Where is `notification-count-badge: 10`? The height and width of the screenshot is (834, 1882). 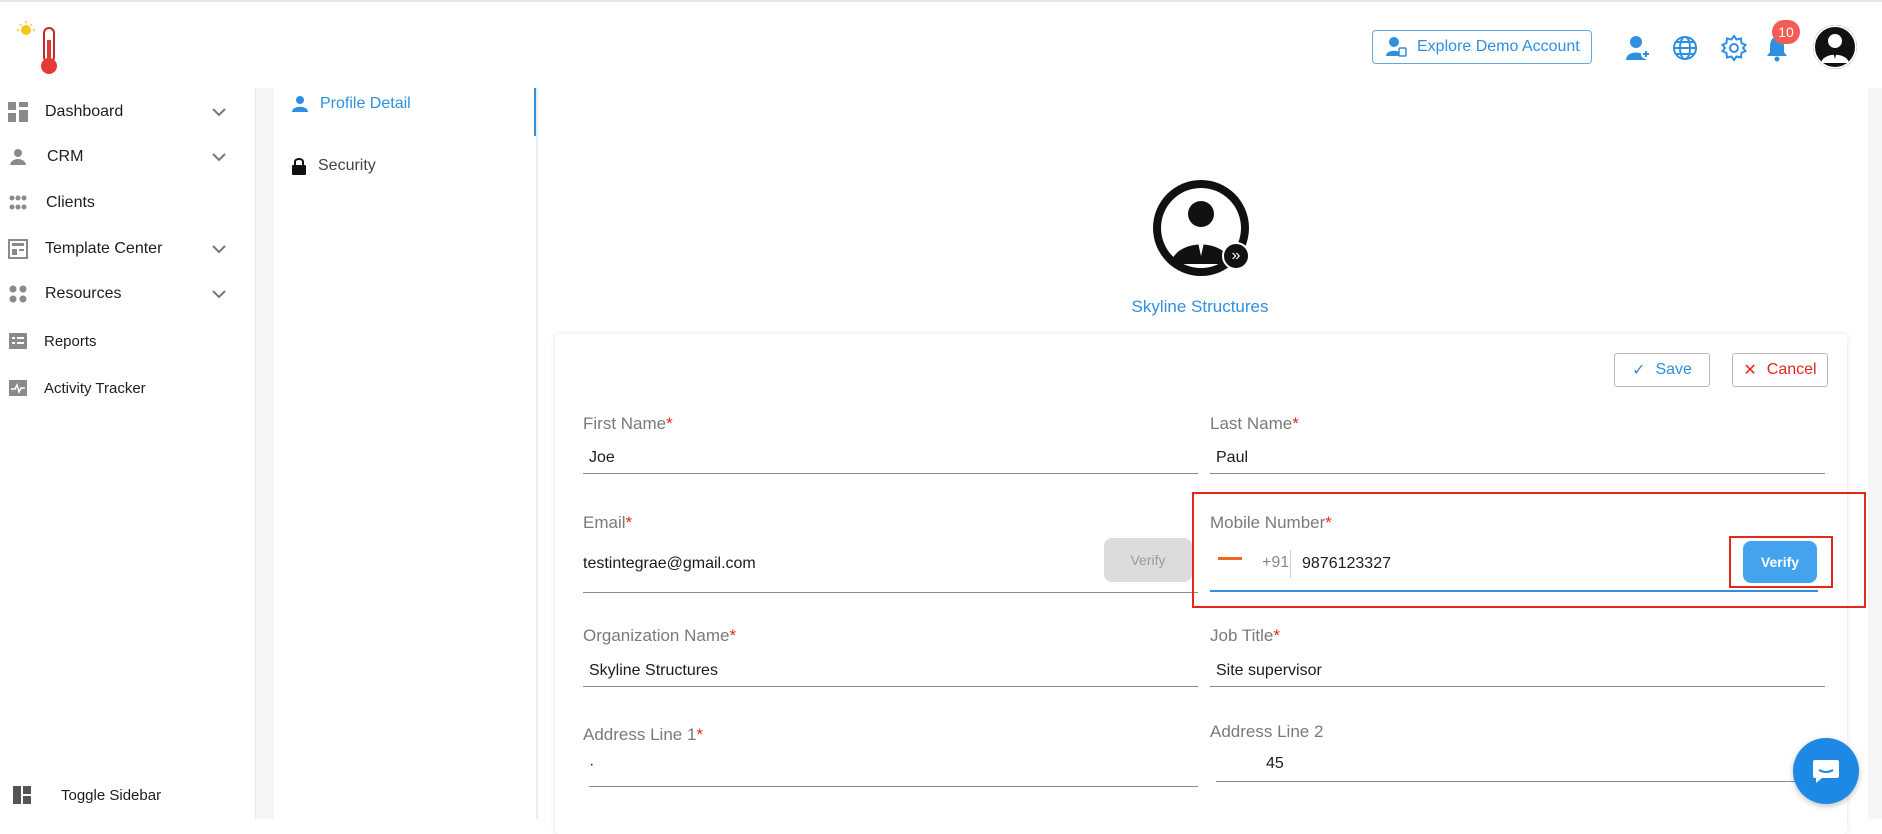 notification-count-badge: 10 is located at coordinates (1786, 32).